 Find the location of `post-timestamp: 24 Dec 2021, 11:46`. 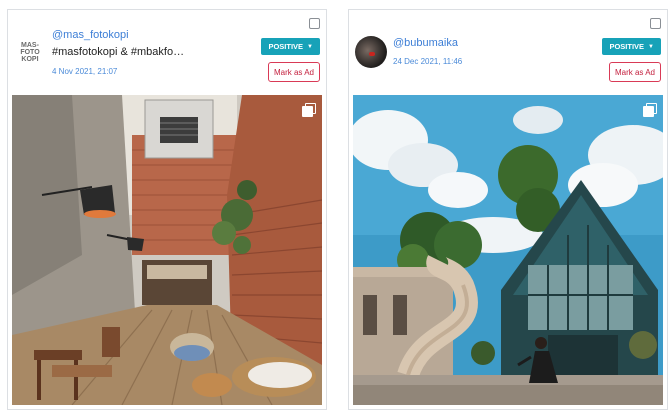

post-timestamp: 24 Dec 2021, 11:46 is located at coordinates (427, 61).